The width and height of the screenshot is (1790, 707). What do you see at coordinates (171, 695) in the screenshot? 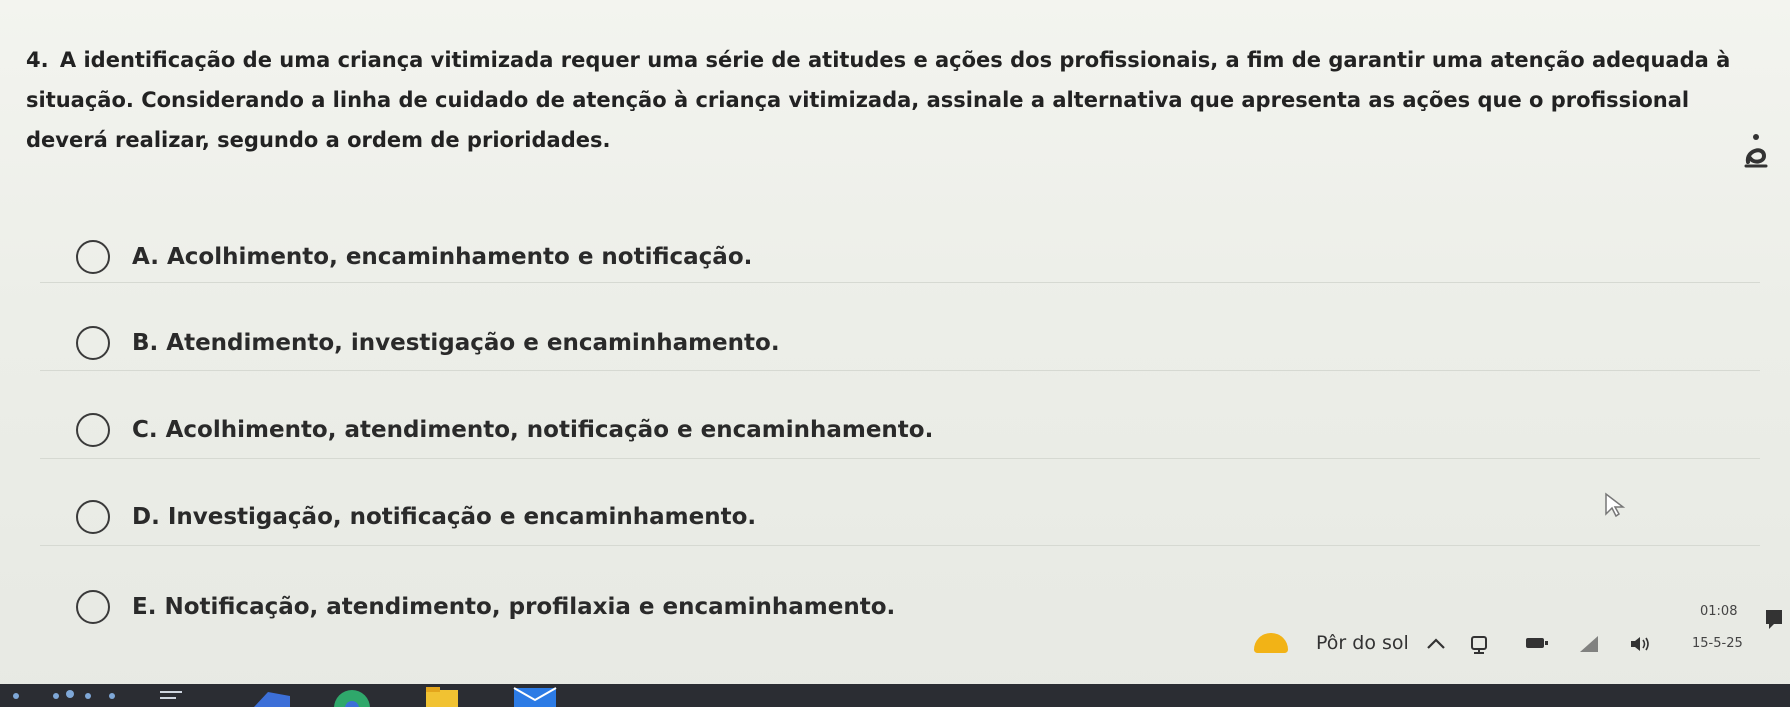
I see `task-view-icon` at bounding box center [171, 695].